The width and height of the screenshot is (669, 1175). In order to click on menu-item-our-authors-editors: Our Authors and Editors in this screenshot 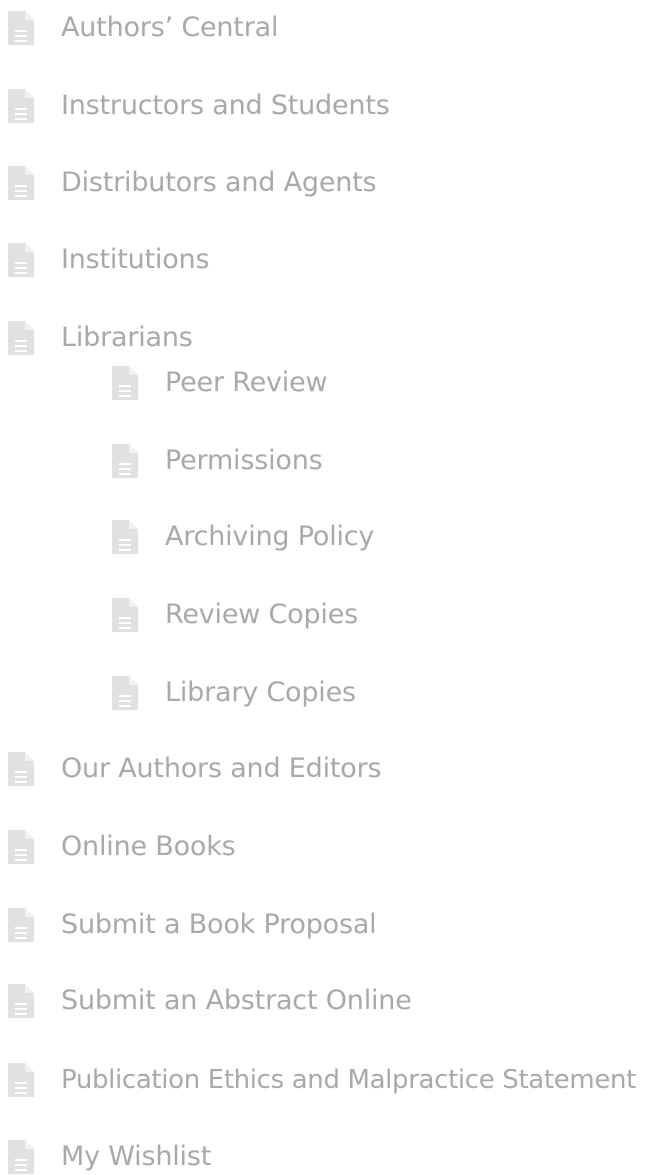, I will do `click(195, 769)`.